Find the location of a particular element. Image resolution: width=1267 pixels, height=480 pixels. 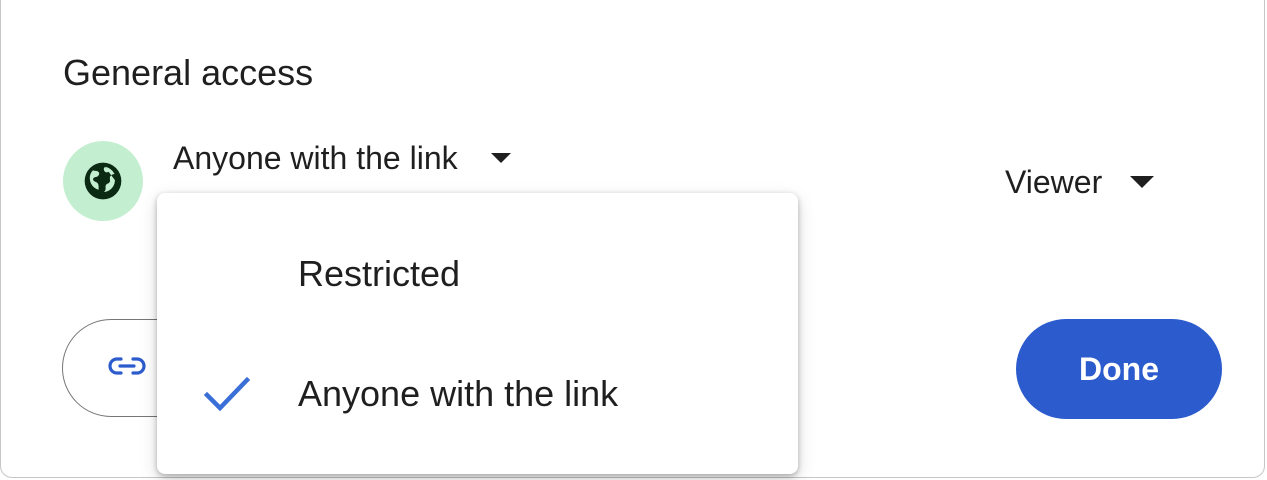

menu-item-restricted: Restricted is located at coordinates (477, 274).